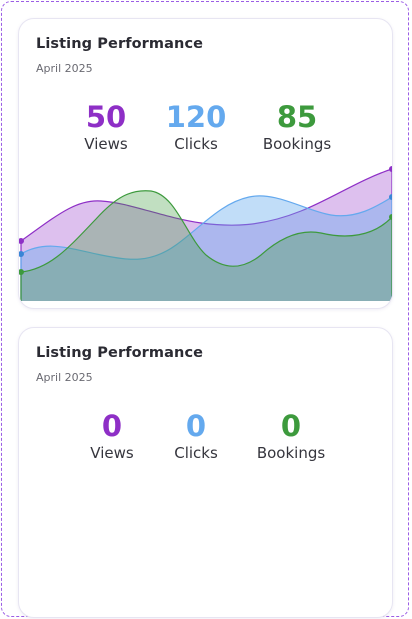 Image resolution: width=412 pixels, height=619 pixels. Describe the element at coordinates (21, 272) in the screenshot. I see `bookings-start-dot` at that location.